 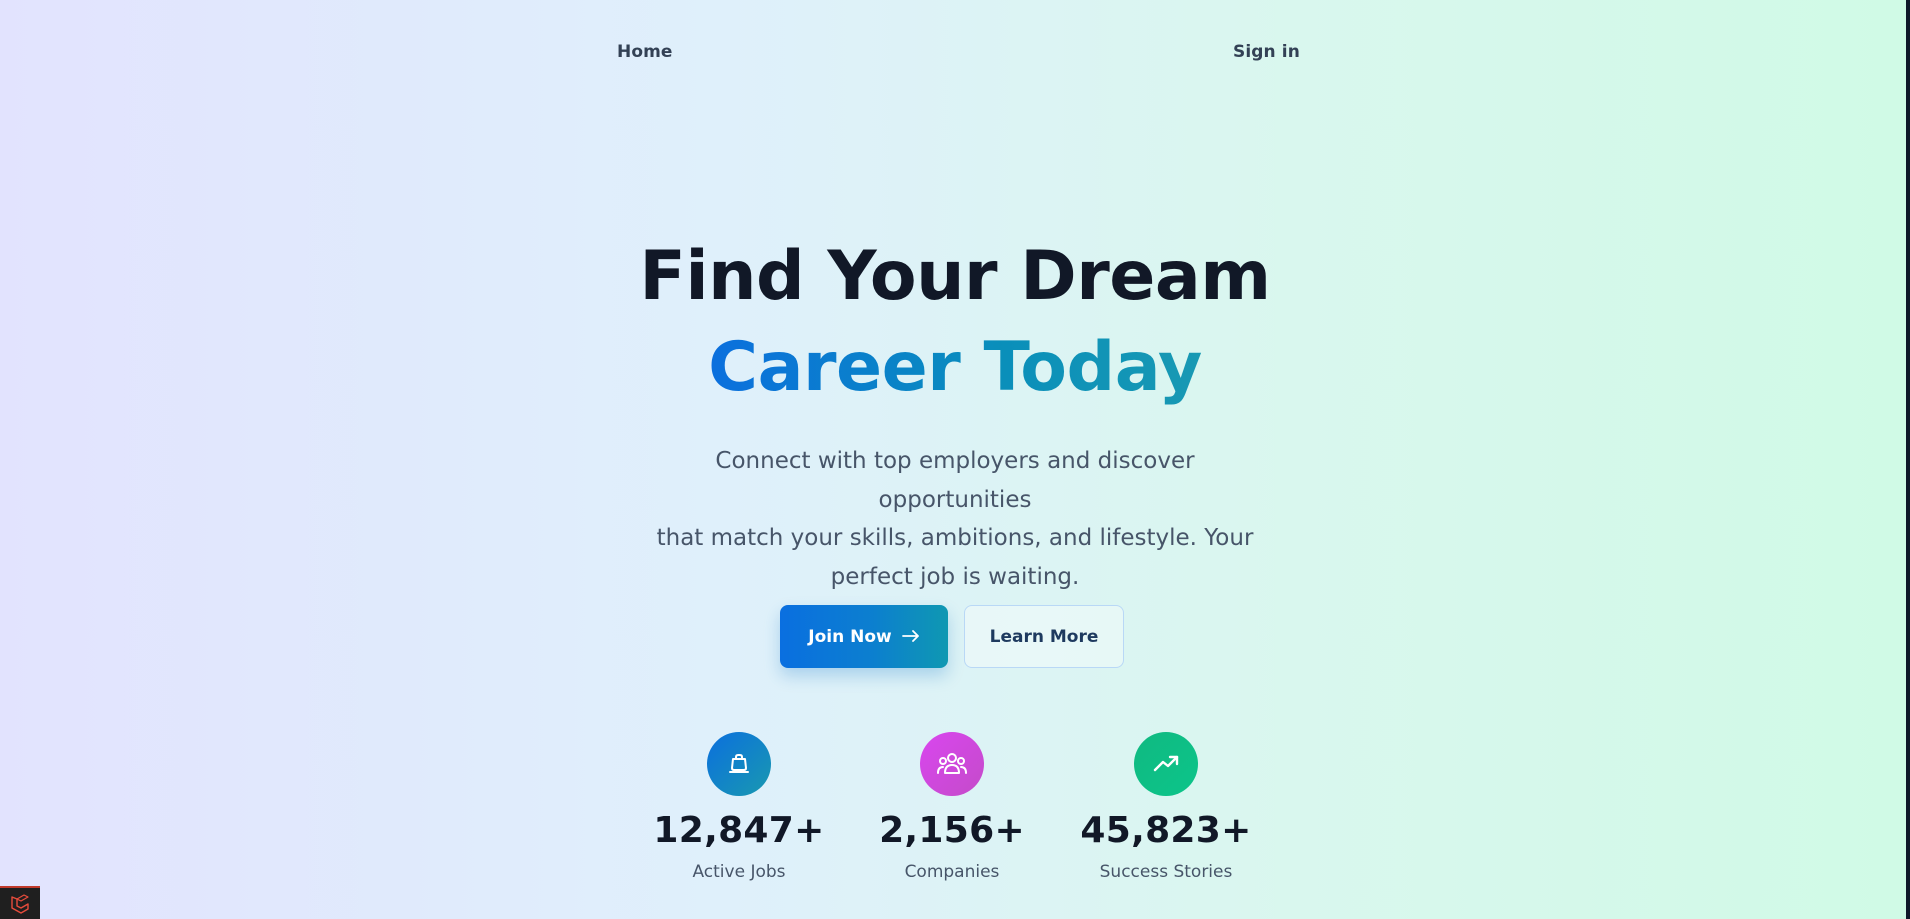 I want to click on arrow-right-icon, so click(x=910, y=637).